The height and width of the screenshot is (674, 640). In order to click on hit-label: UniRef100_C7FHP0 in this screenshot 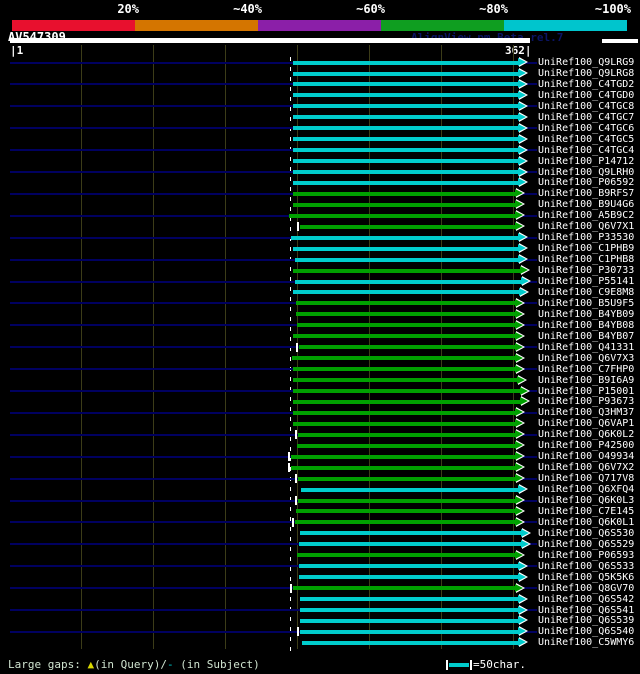, I will do `click(586, 369)`.